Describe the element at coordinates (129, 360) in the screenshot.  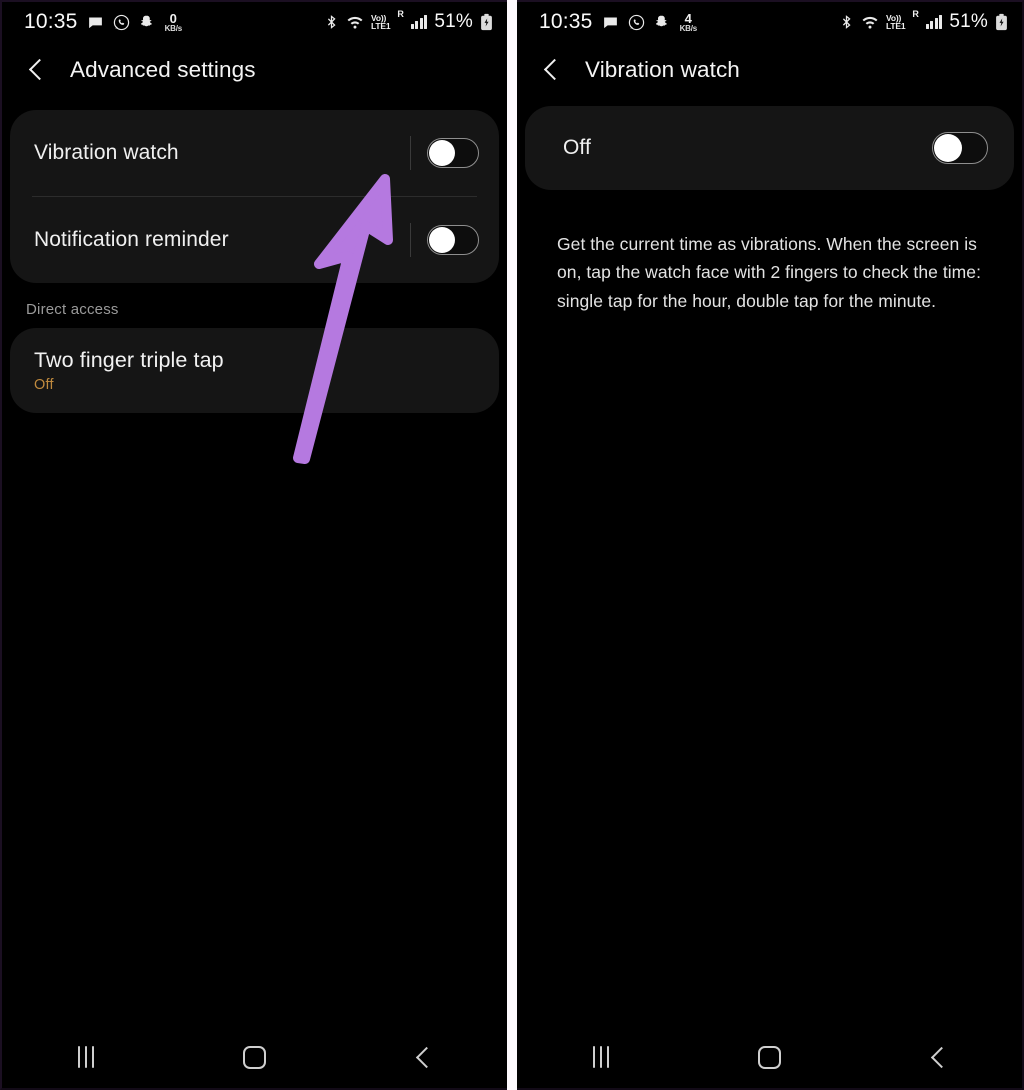
I see `list-item-label: Two finger triple tap` at that location.